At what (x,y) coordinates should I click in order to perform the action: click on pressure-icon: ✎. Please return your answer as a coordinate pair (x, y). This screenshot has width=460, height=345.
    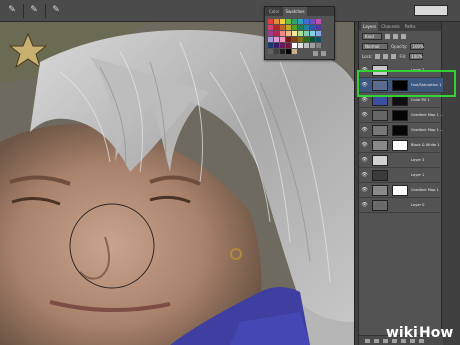
    Looking at the image, I should click on (34, 10).